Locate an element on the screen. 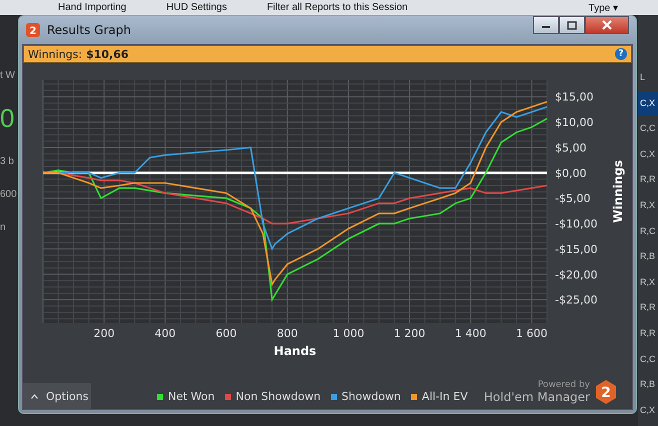 The image size is (658, 426). product-name: Hold'em Manager is located at coordinates (537, 397).